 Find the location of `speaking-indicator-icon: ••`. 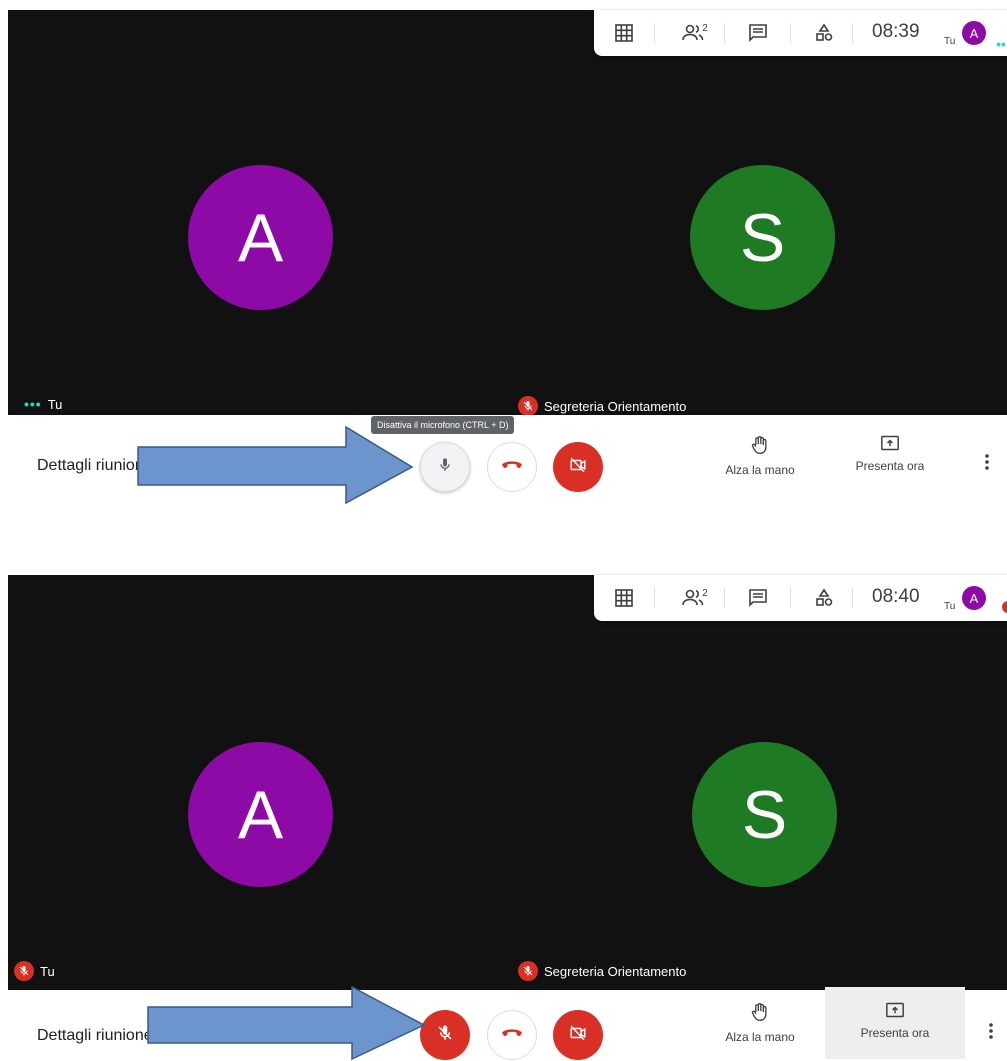

speaking-indicator-icon: •• is located at coordinates (1001, 44).